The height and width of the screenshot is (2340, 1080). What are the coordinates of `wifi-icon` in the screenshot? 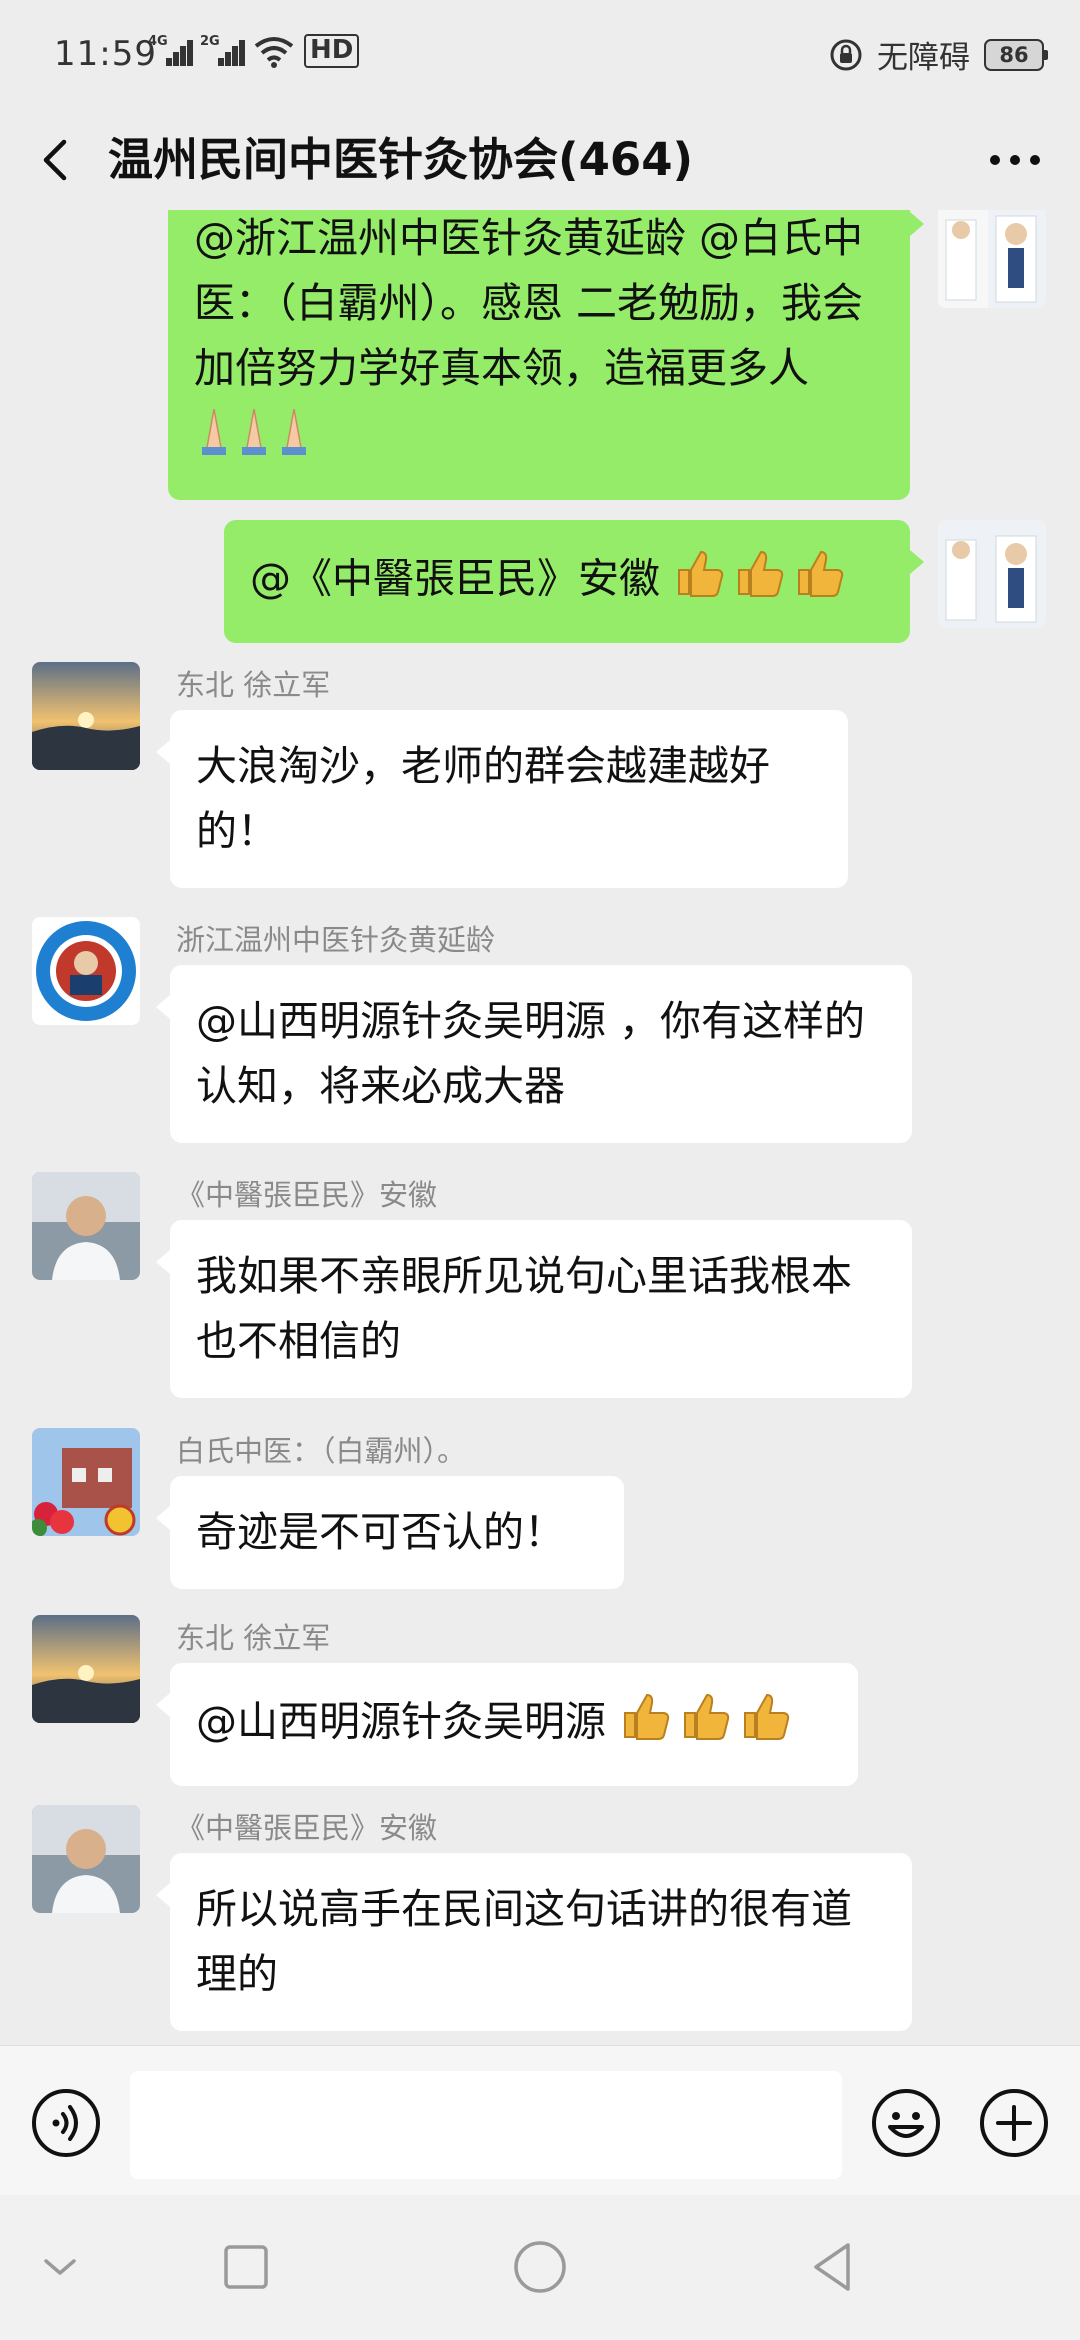 It's located at (274, 52).